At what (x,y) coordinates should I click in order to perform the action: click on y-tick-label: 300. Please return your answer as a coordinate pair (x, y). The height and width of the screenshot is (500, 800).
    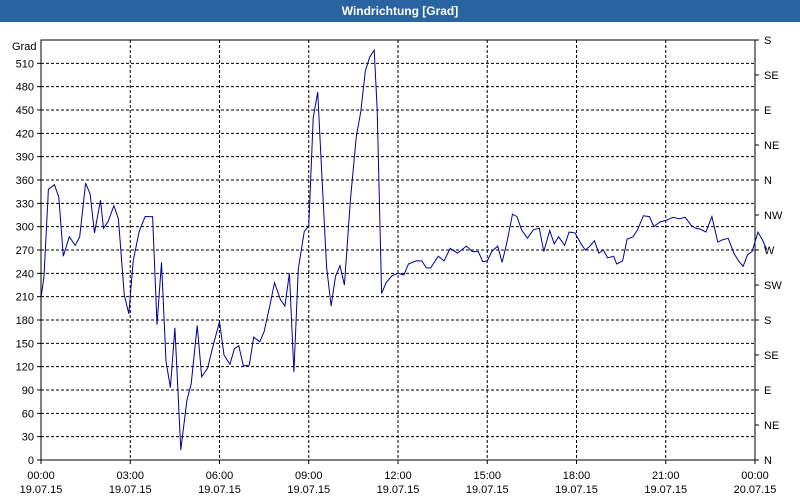
    Looking at the image, I should click on (25, 228).